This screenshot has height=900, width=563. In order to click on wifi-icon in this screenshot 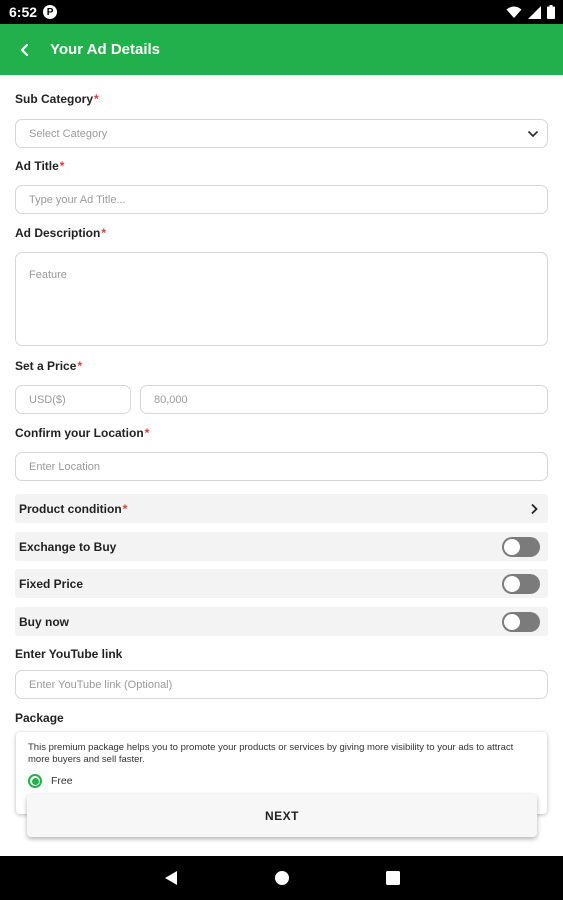, I will do `click(514, 12)`.